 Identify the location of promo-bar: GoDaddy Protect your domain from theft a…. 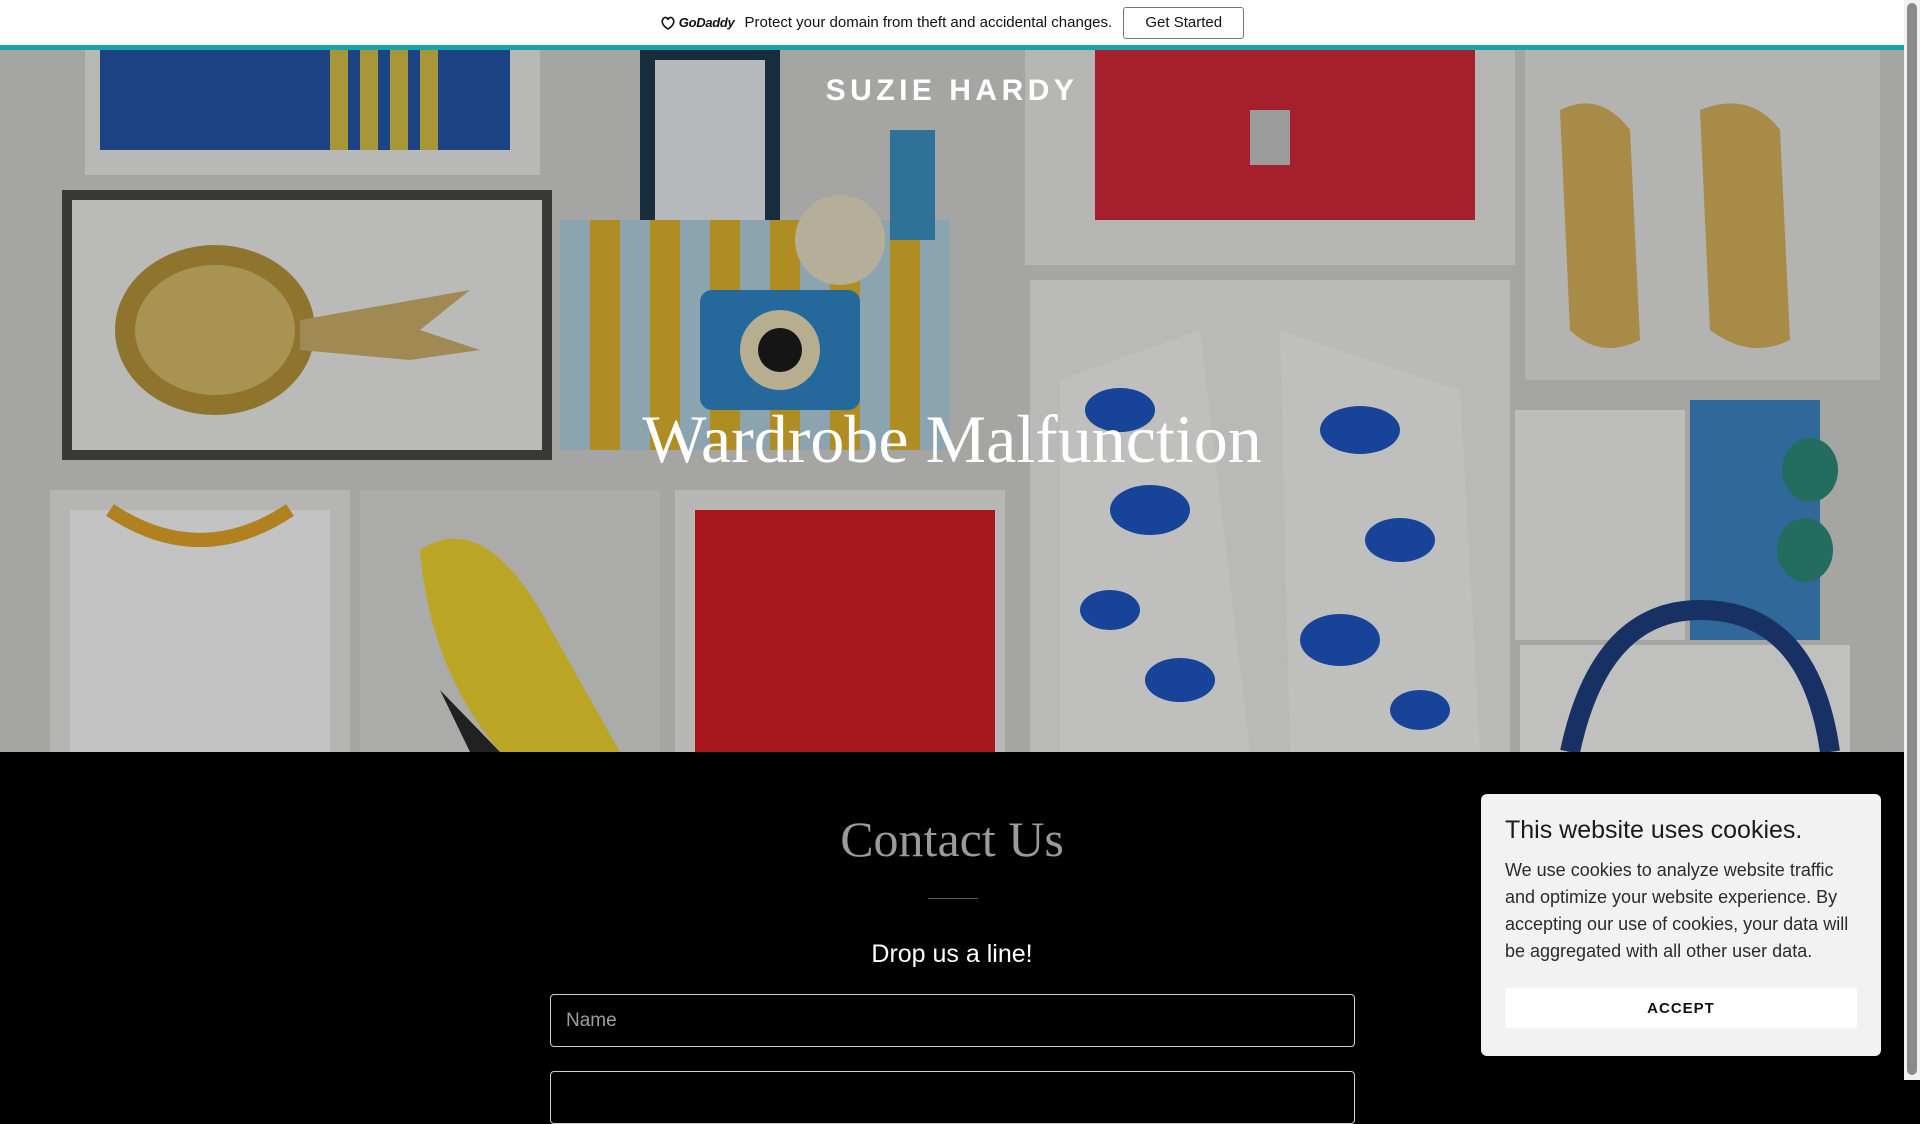
(952, 25).